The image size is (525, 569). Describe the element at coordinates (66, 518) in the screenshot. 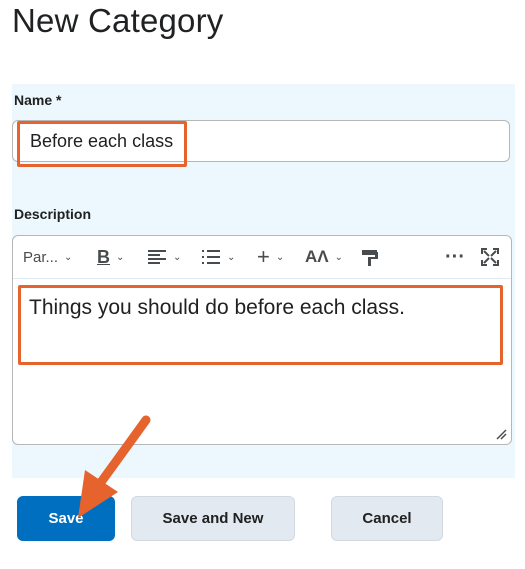

I see `save-button: Save` at that location.